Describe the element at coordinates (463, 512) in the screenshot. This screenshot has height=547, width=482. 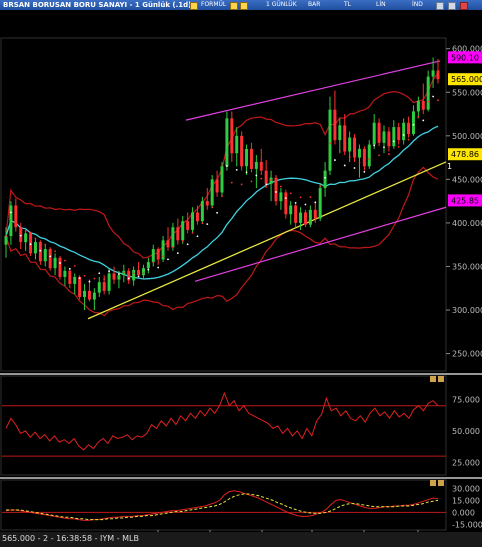
I see `macd-tick-label: 0.000` at that location.